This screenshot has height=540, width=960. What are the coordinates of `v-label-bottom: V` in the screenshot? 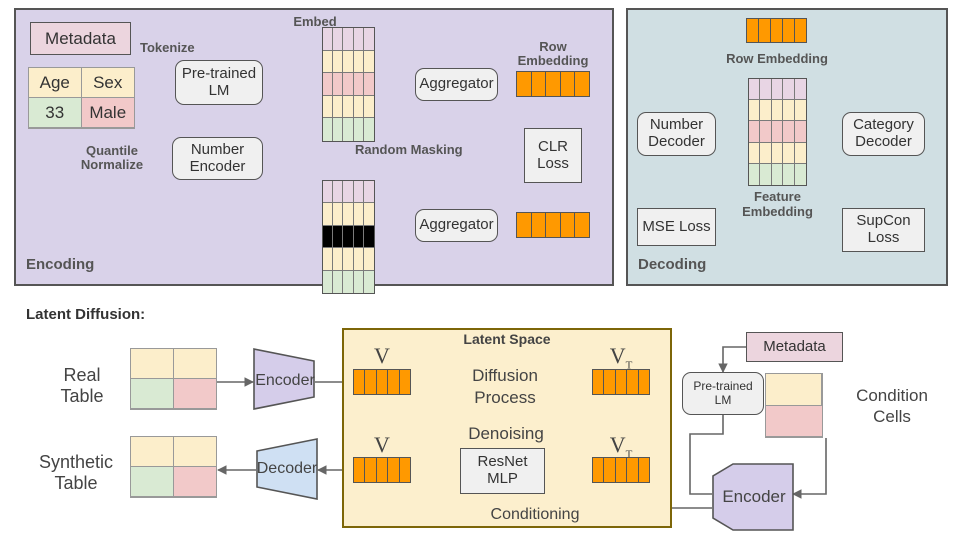 It's located at (382, 444).